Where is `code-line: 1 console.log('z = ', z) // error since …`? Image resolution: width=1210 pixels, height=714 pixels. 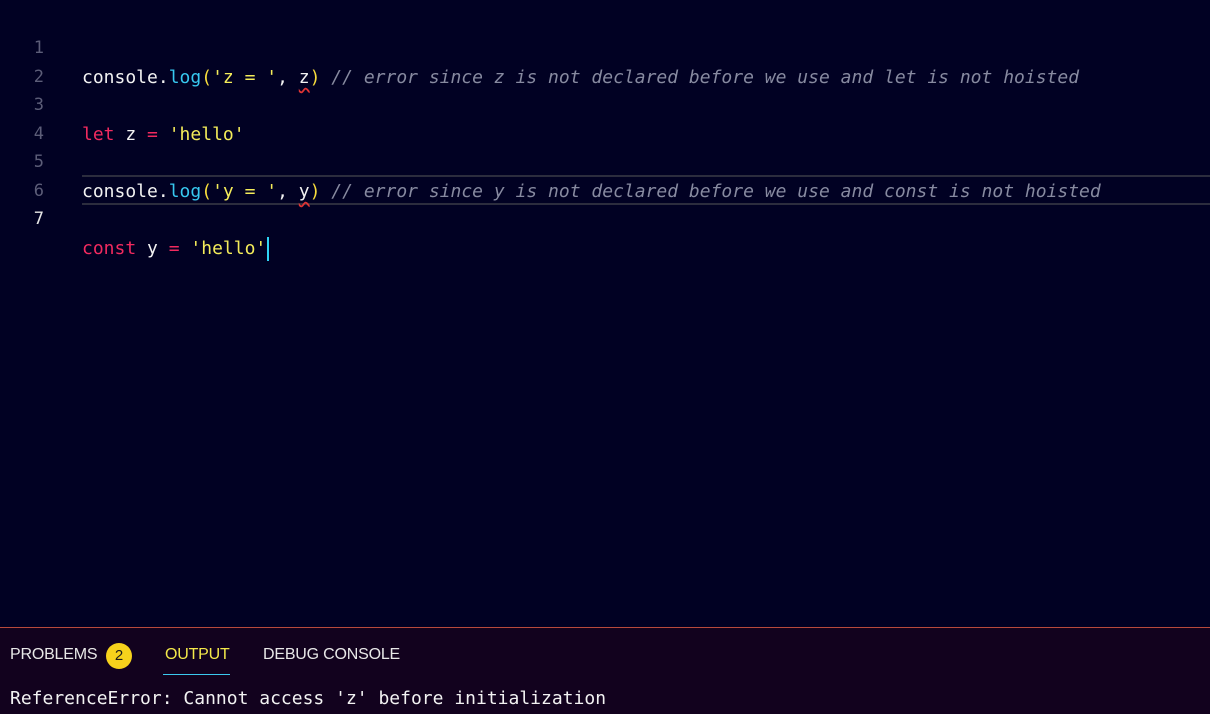
code-line: 1 console.log('z = ', z) // error since … is located at coordinates (605, 45).